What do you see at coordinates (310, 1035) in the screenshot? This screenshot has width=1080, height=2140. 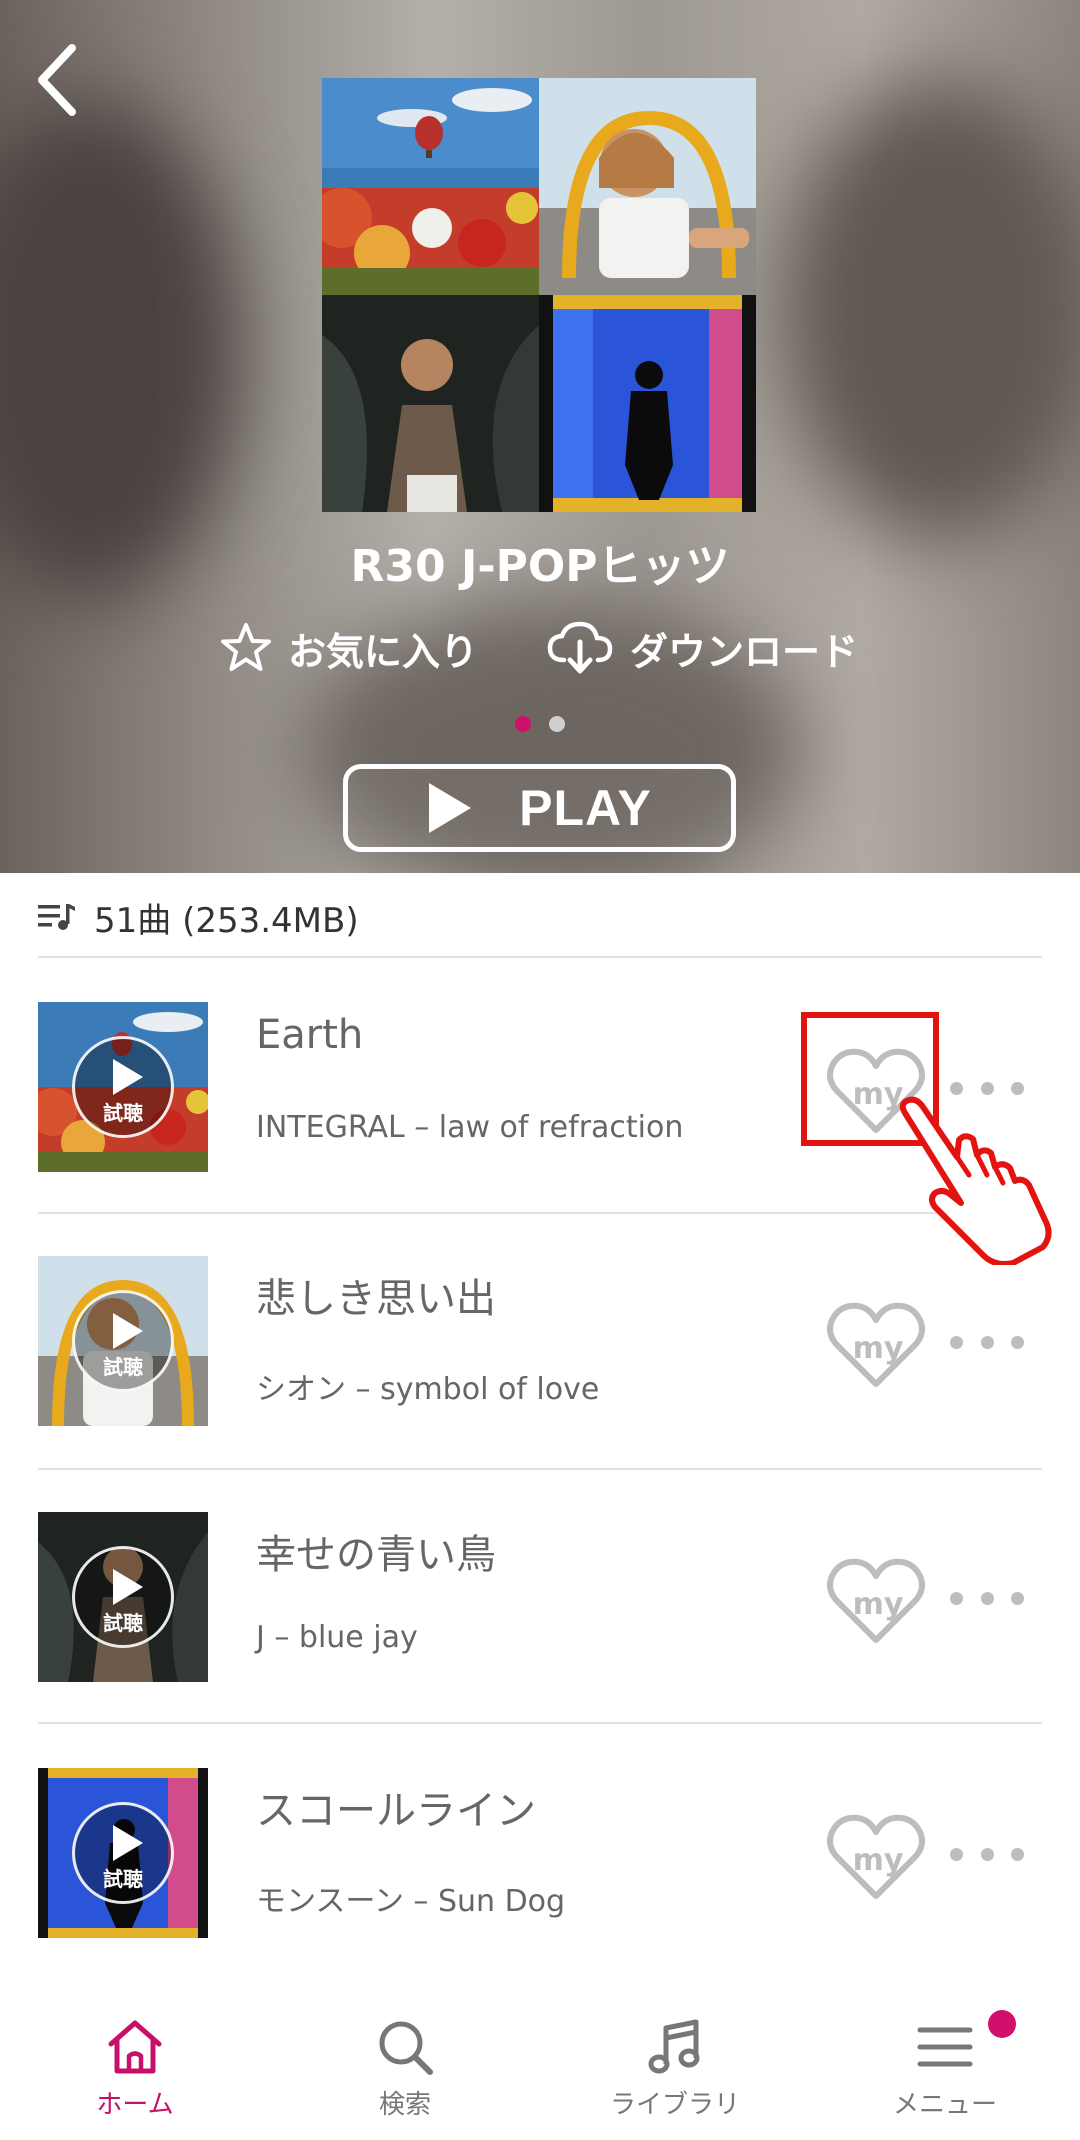 I see `track-title: Earth` at bounding box center [310, 1035].